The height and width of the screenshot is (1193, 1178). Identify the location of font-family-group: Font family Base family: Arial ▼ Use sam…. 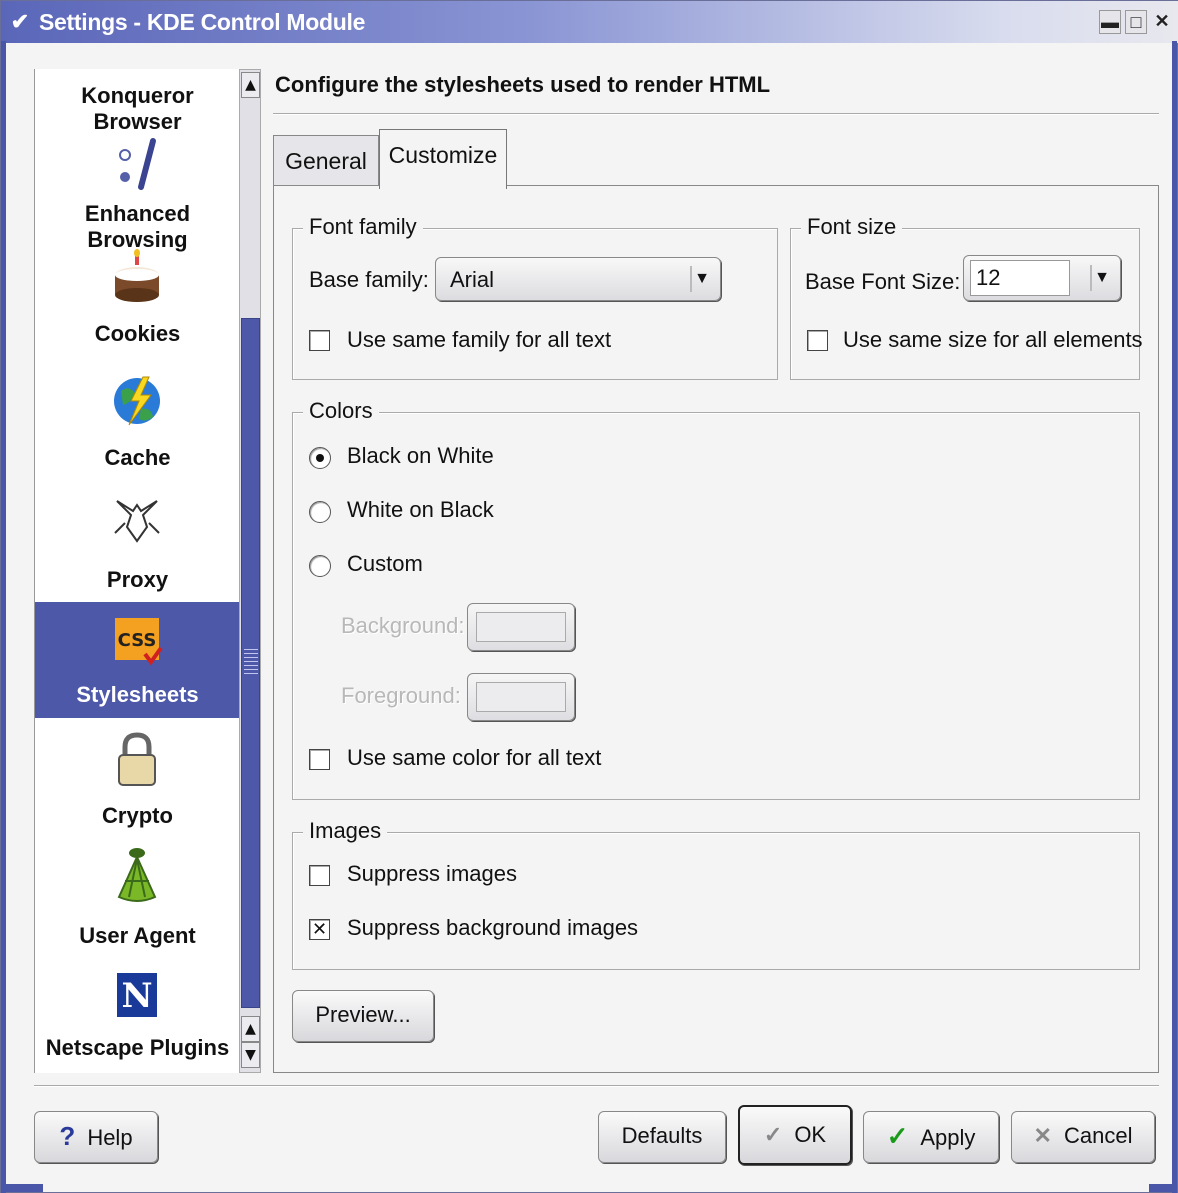
(535, 297).